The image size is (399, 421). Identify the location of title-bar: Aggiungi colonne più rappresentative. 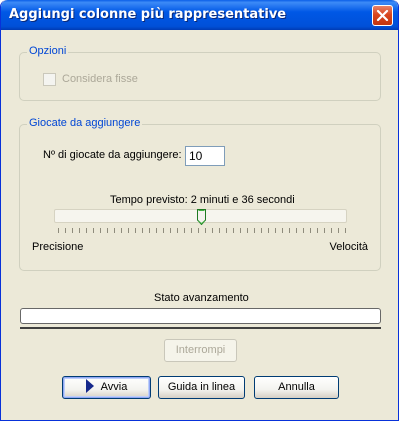
(199, 15).